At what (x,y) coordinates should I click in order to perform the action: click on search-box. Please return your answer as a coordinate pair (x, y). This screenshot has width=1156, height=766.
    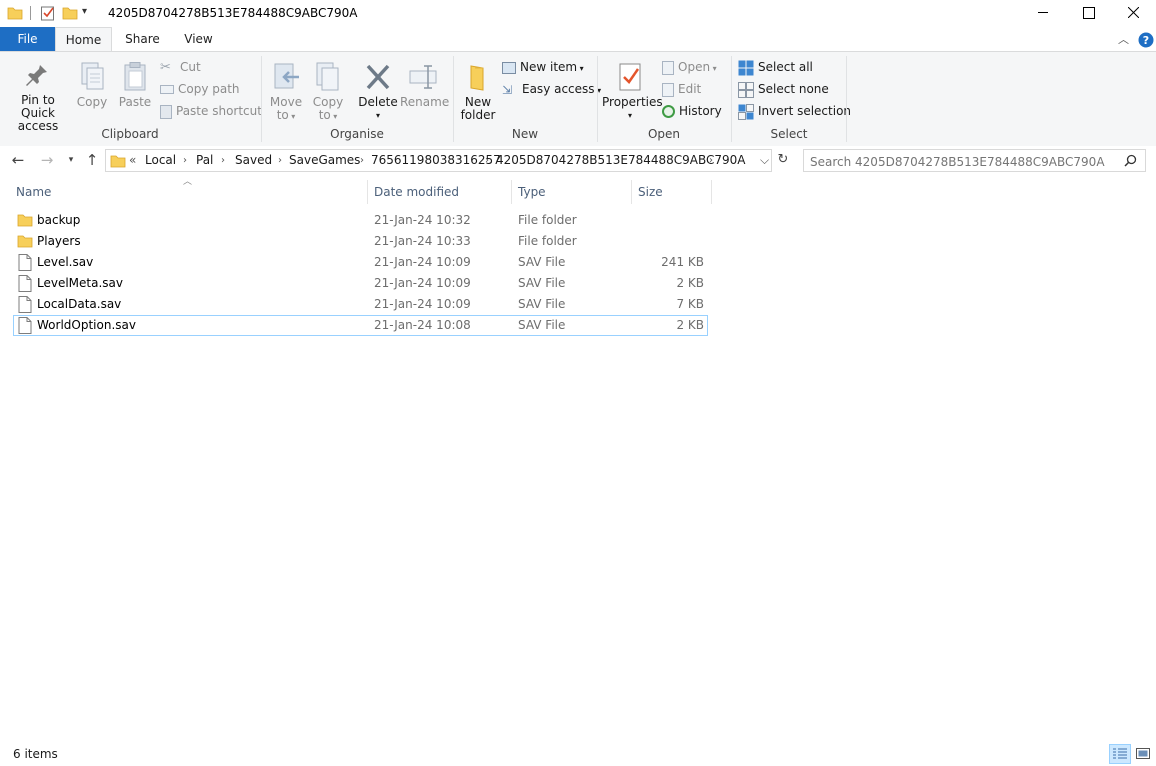
    Looking at the image, I should click on (974, 160).